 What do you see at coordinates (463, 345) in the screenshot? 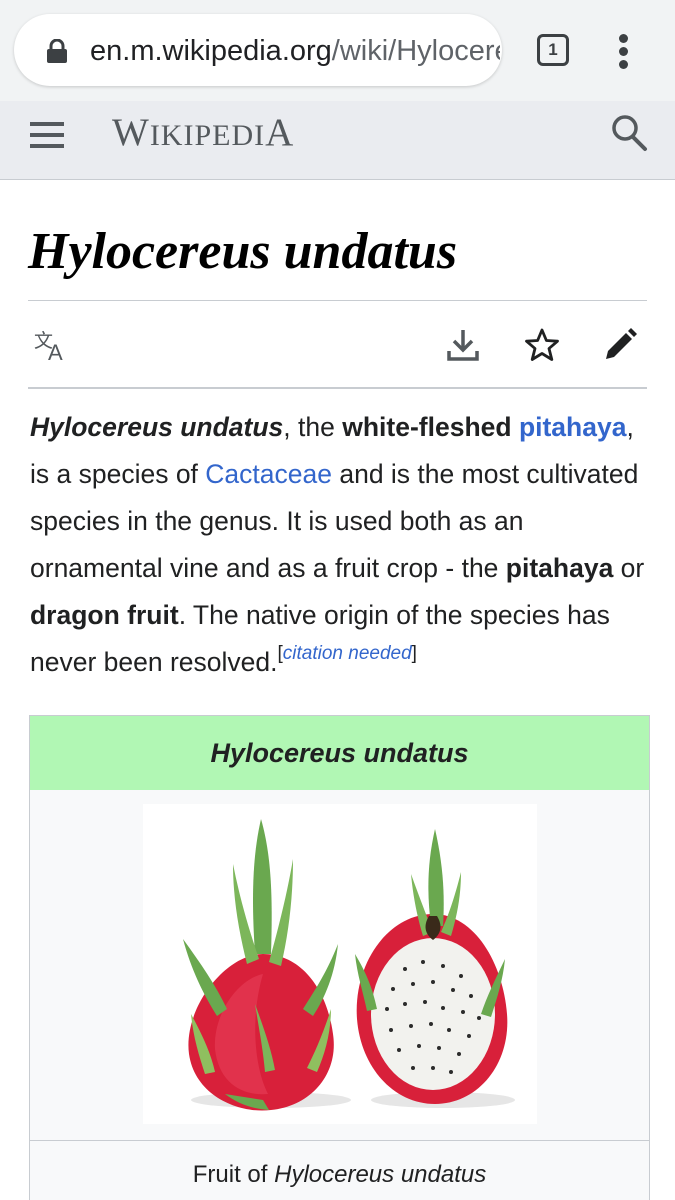
I see `download-icon` at bounding box center [463, 345].